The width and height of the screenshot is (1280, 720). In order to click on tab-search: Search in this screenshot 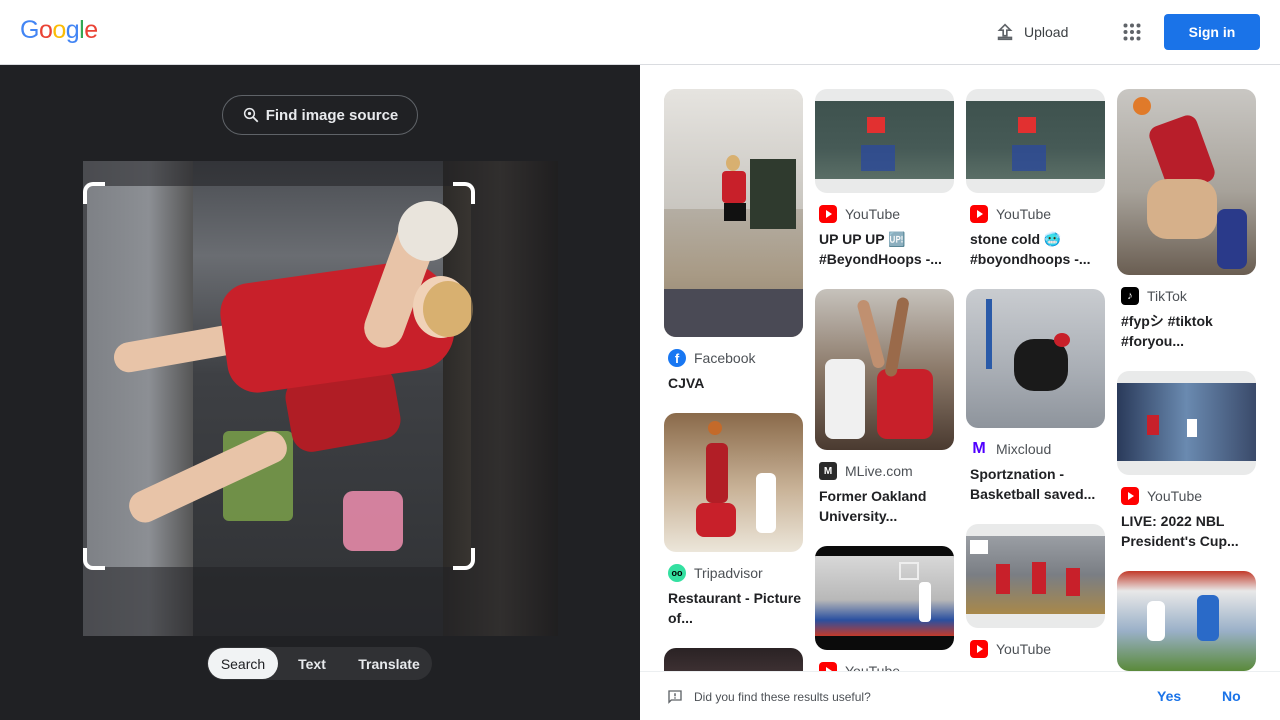, I will do `click(243, 663)`.